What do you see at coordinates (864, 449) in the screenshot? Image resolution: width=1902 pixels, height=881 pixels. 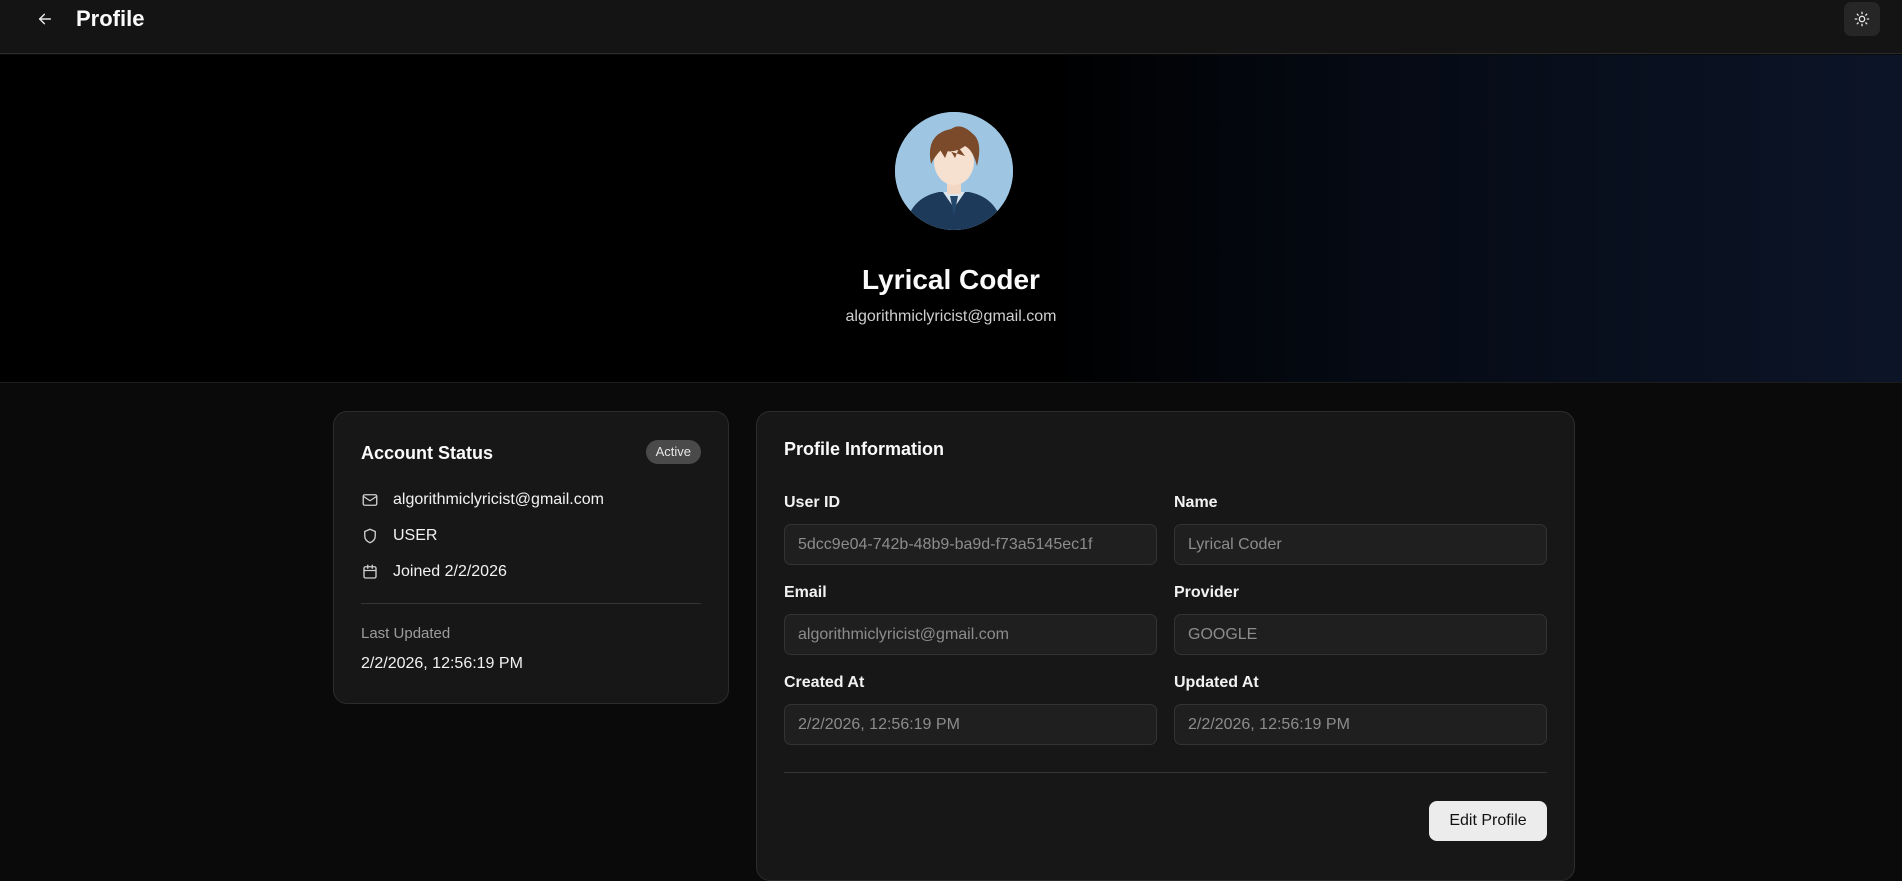 I see `profile-information-title: Profile Information` at bounding box center [864, 449].